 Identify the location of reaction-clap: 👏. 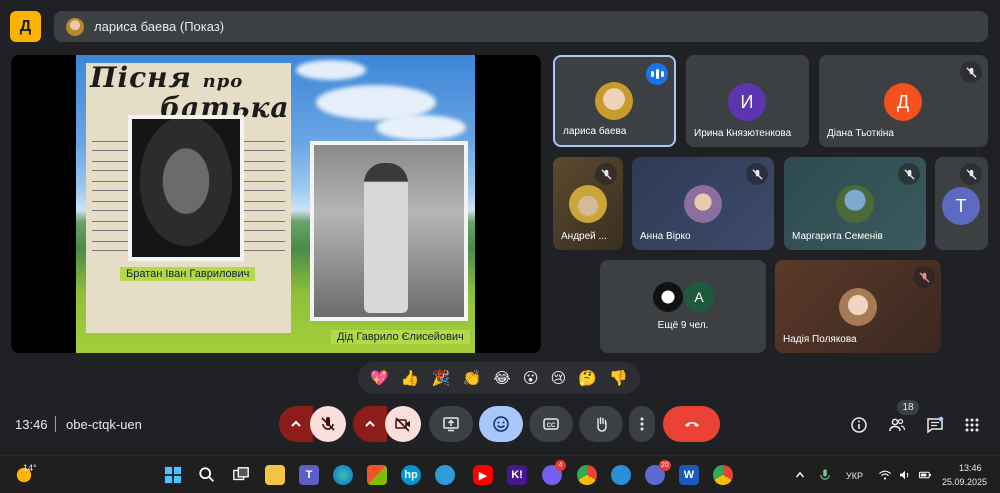
(471, 378).